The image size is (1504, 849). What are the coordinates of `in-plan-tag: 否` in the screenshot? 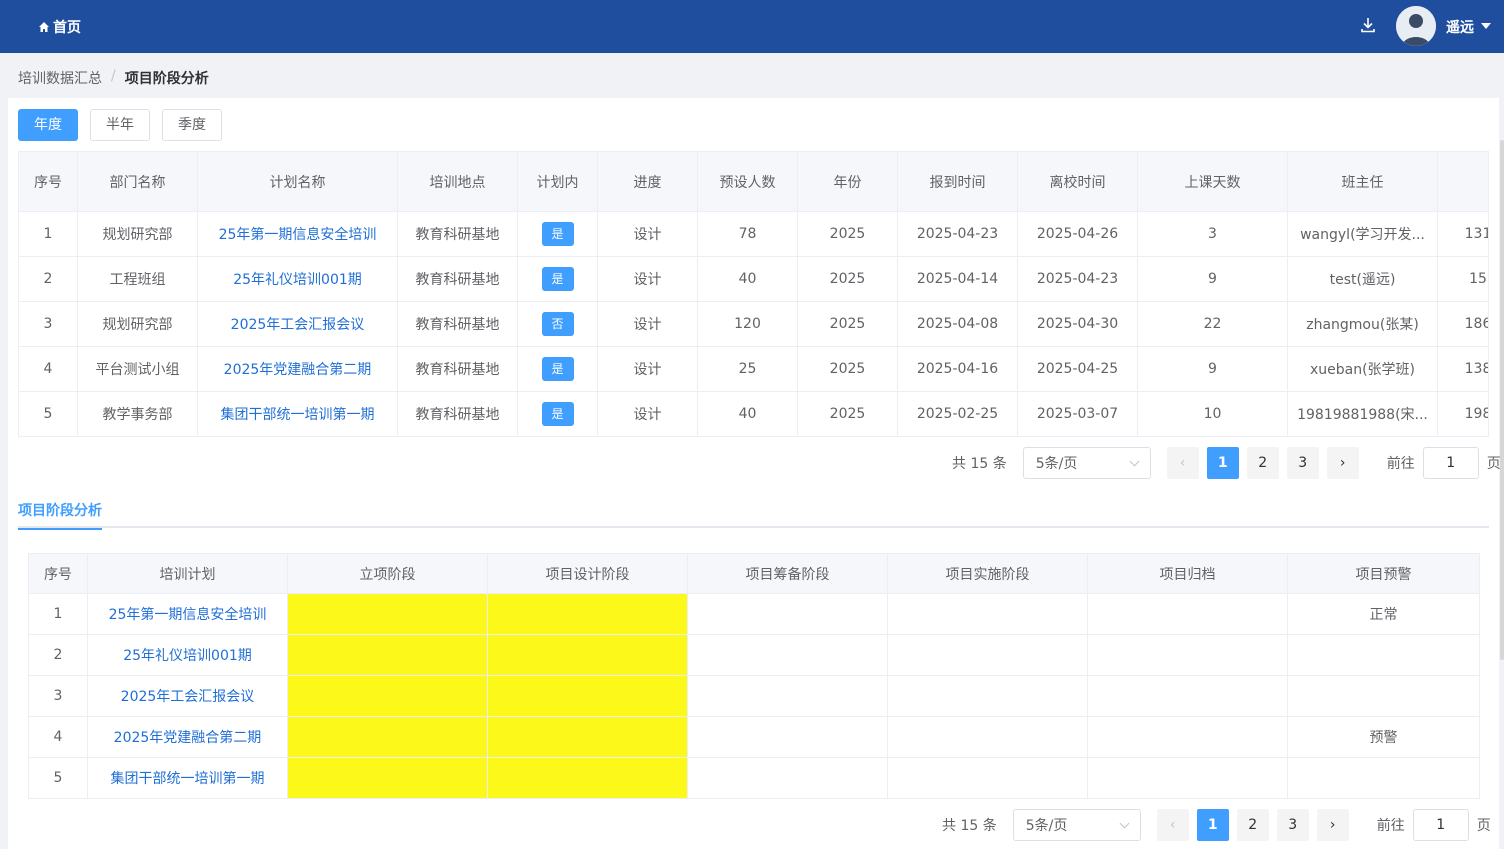 It's located at (557, 324).